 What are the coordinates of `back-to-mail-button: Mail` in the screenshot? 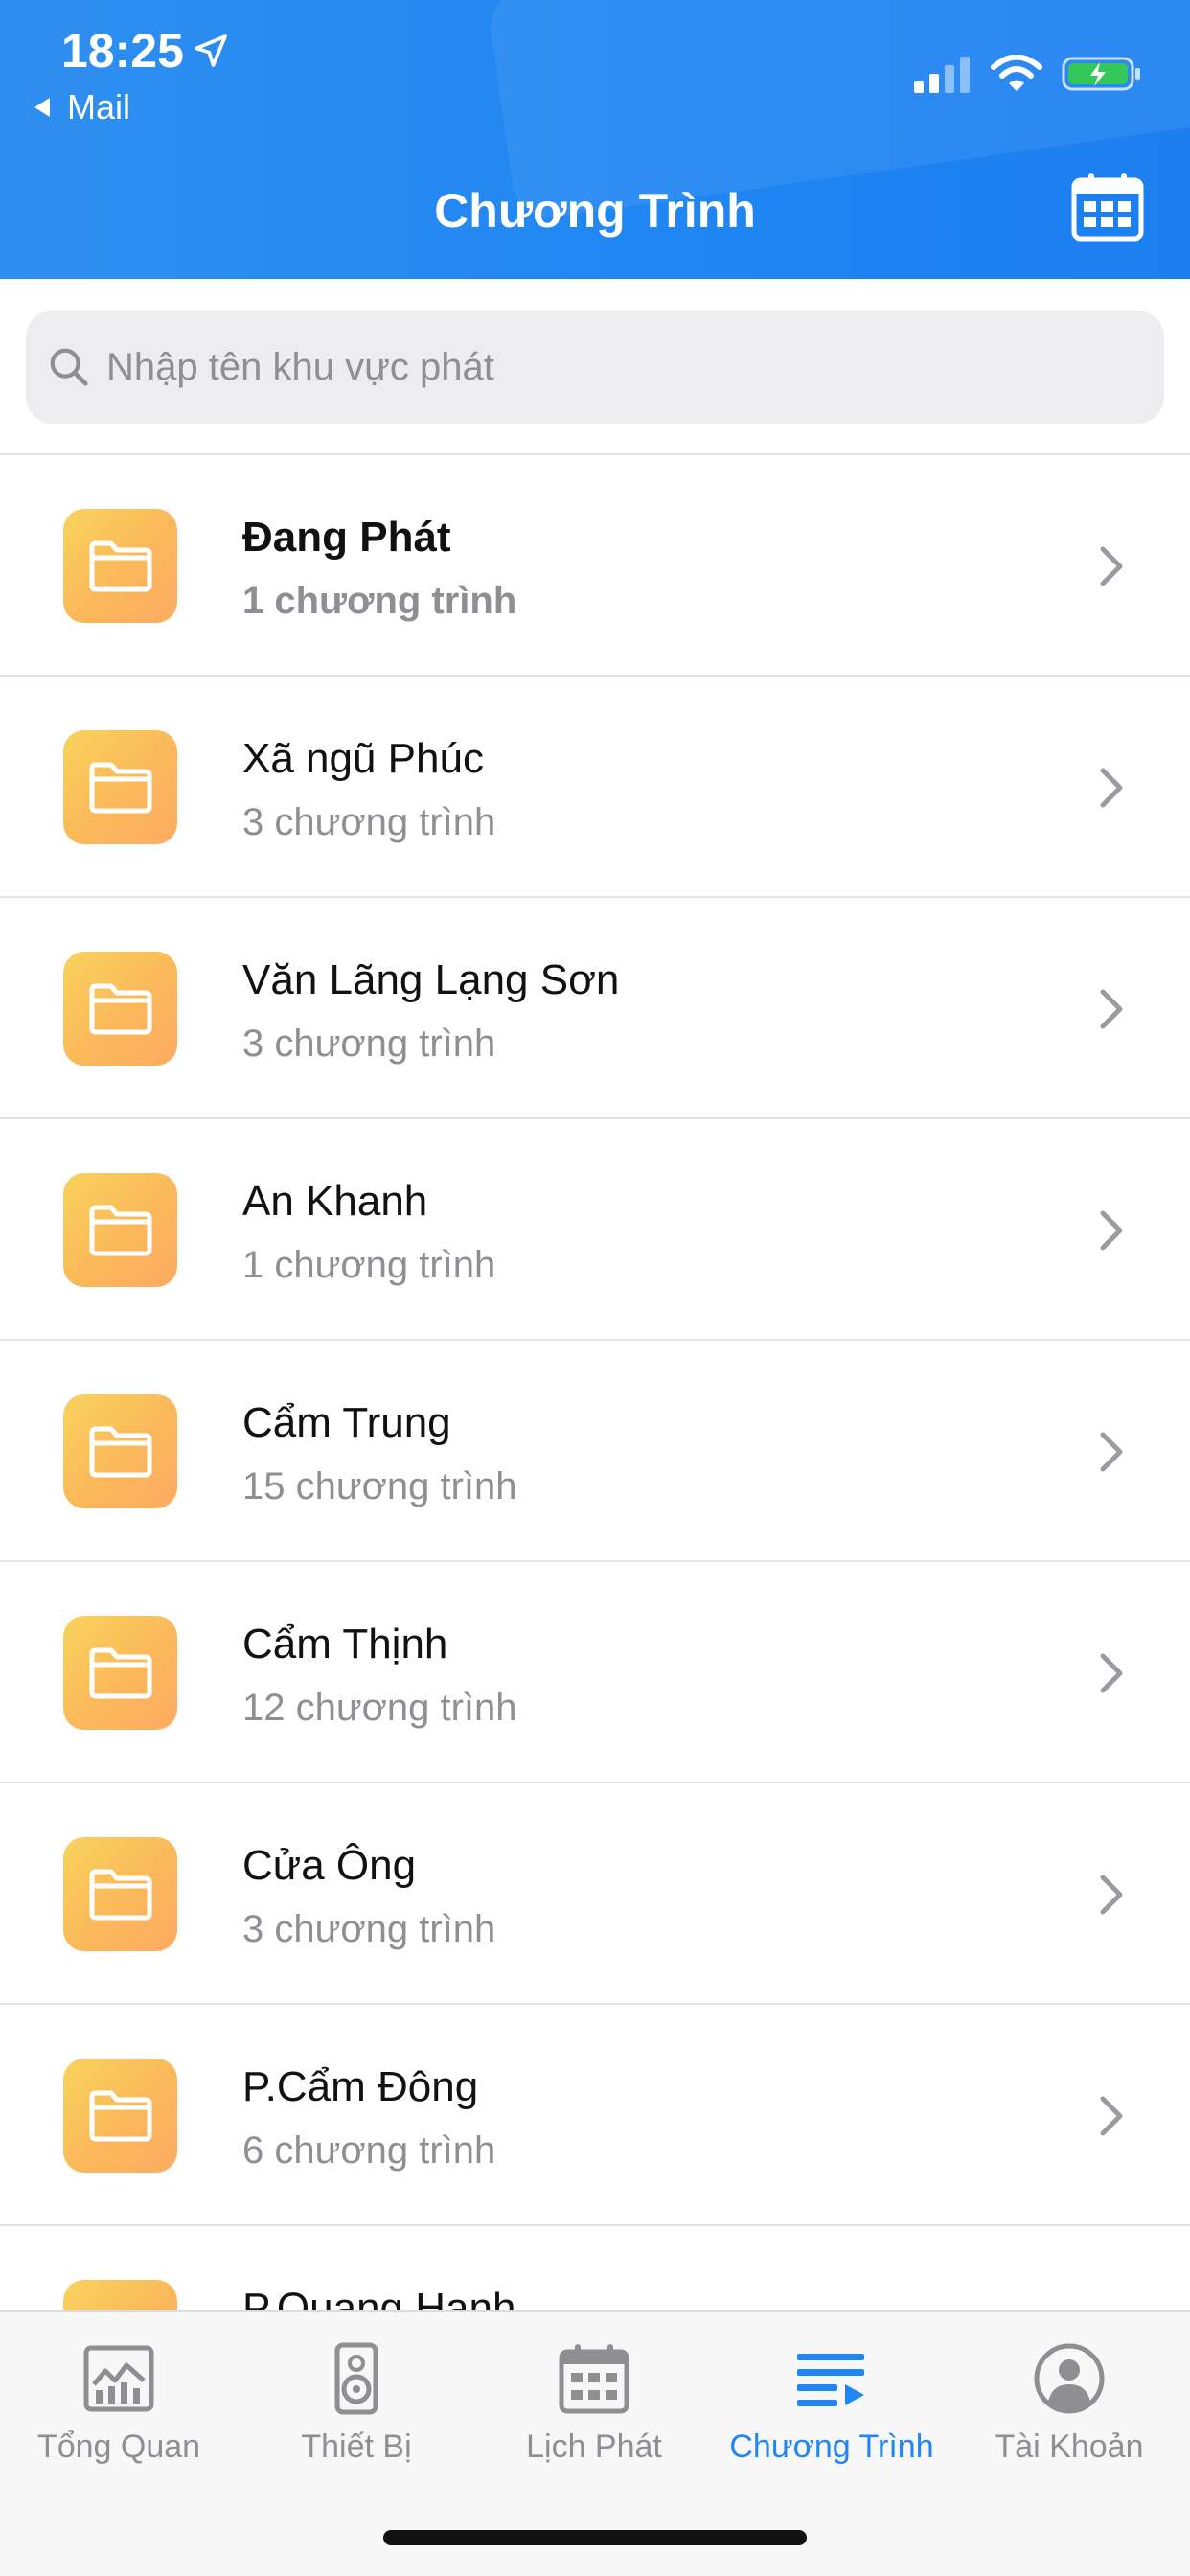 It's located at (81, 107).